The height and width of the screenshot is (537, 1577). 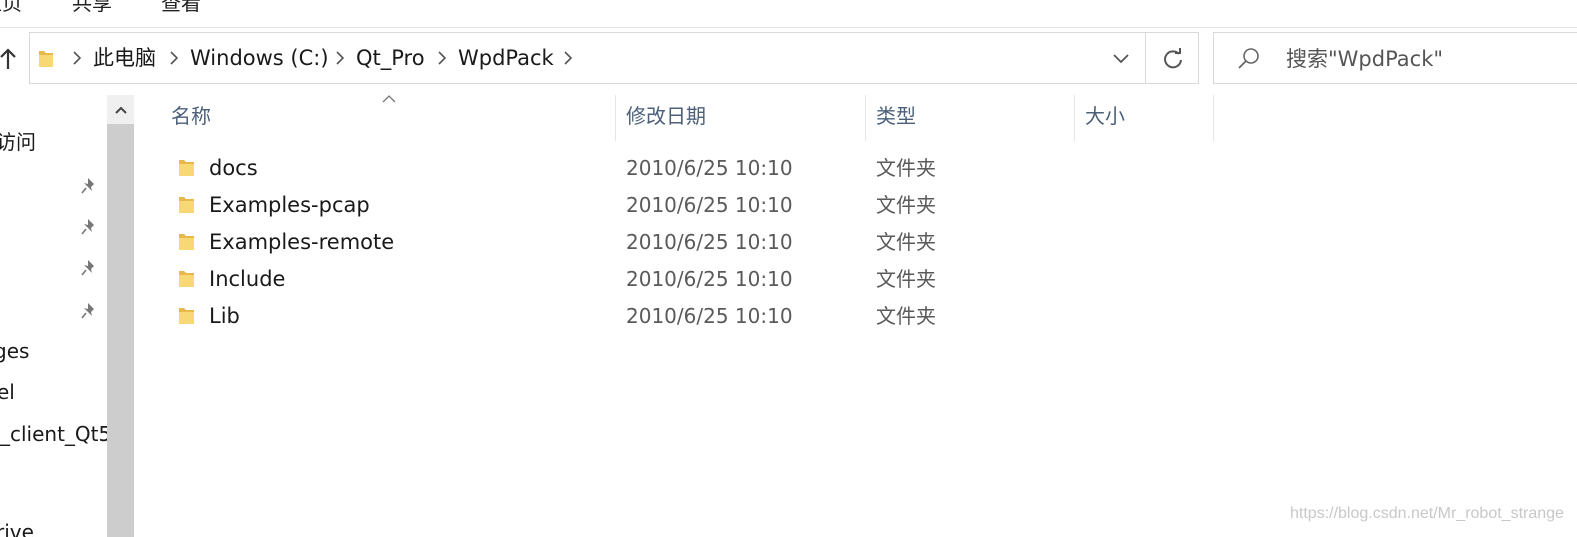 I want to click on file-name: docs, so click(x=233, y=168).